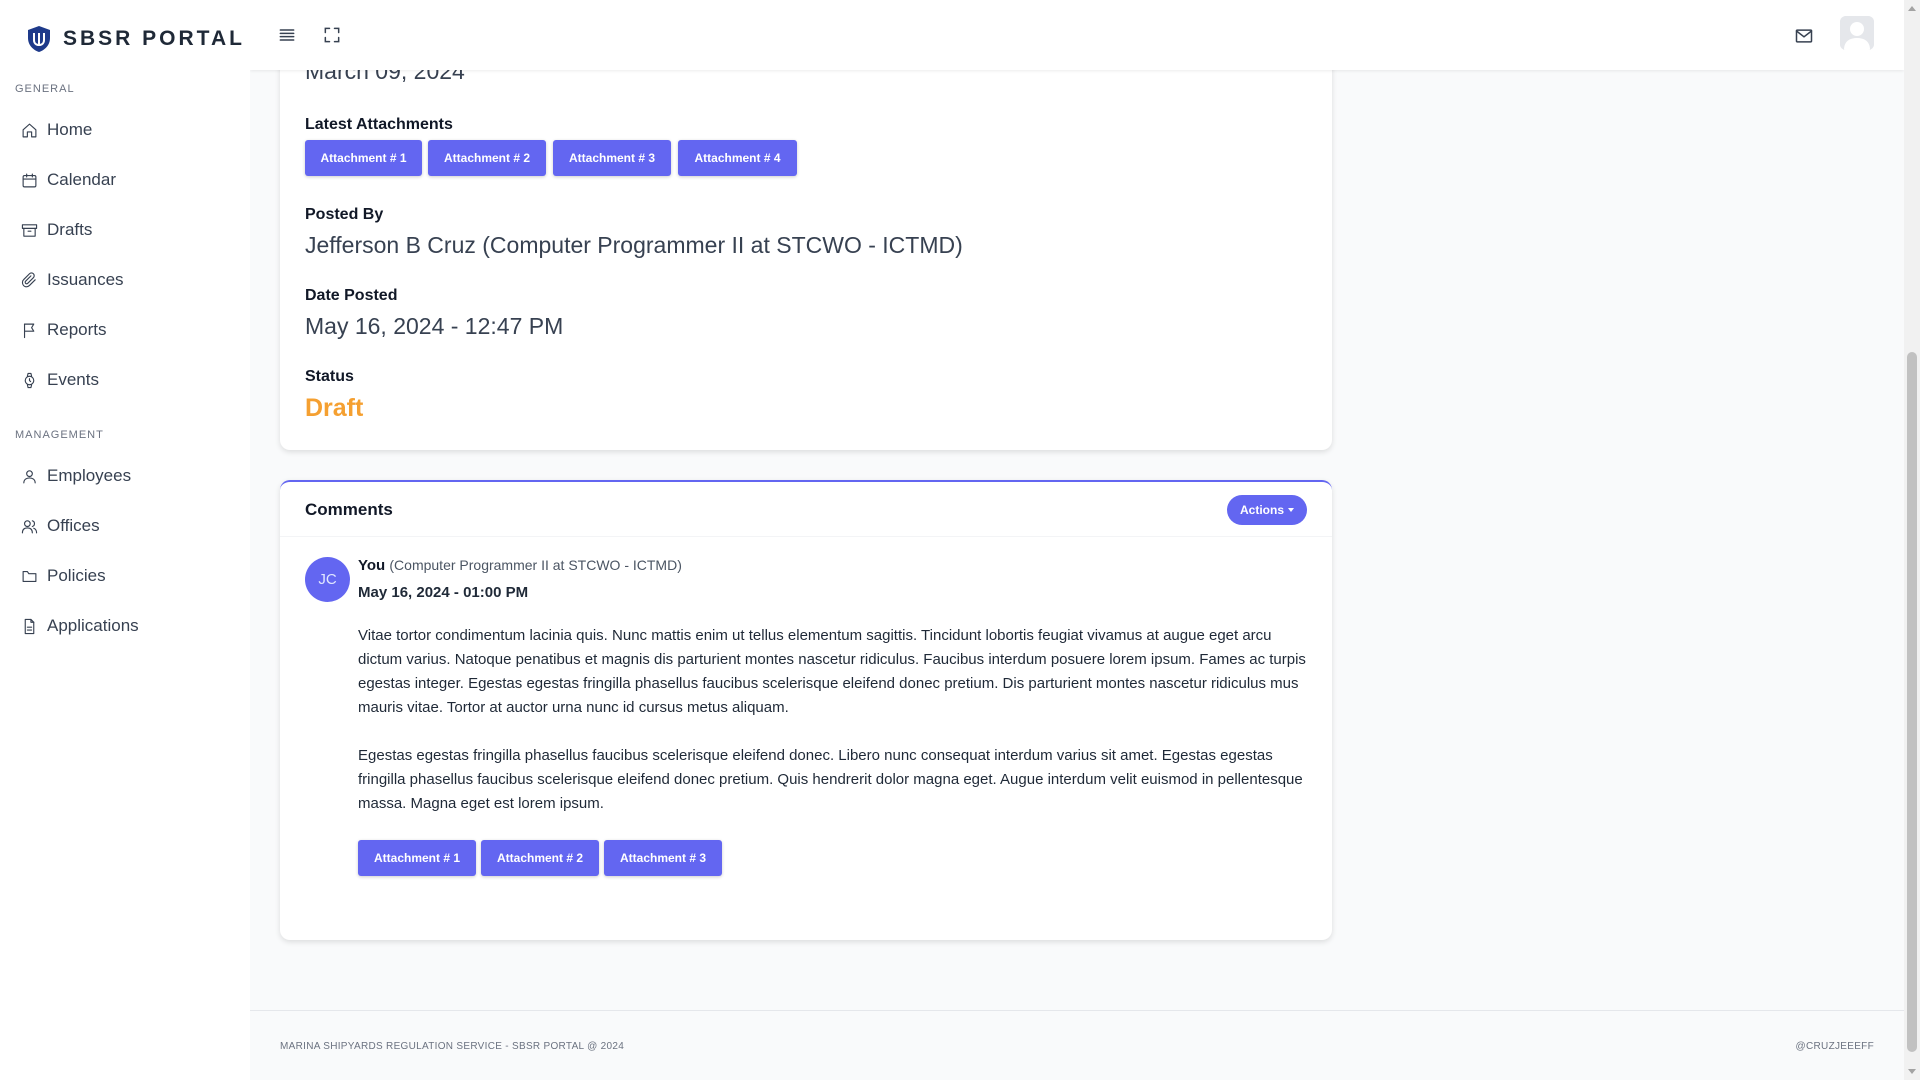  Describe the element at coordinates (39, 39) in the screenshot. I see `shield-logo-icon` at that location.